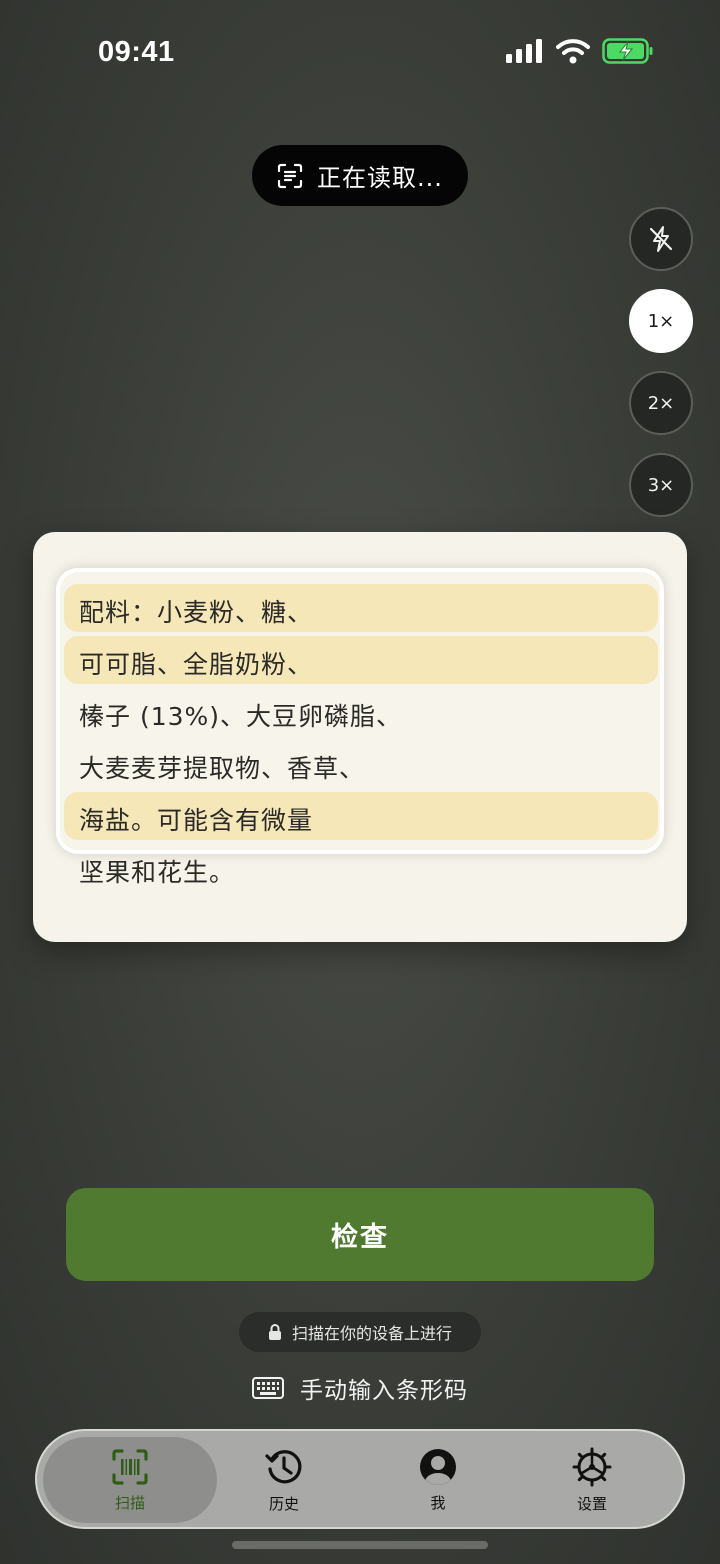  I want to click on tab-bar: 扫描 历史 我 设置, so click(360, 1479).